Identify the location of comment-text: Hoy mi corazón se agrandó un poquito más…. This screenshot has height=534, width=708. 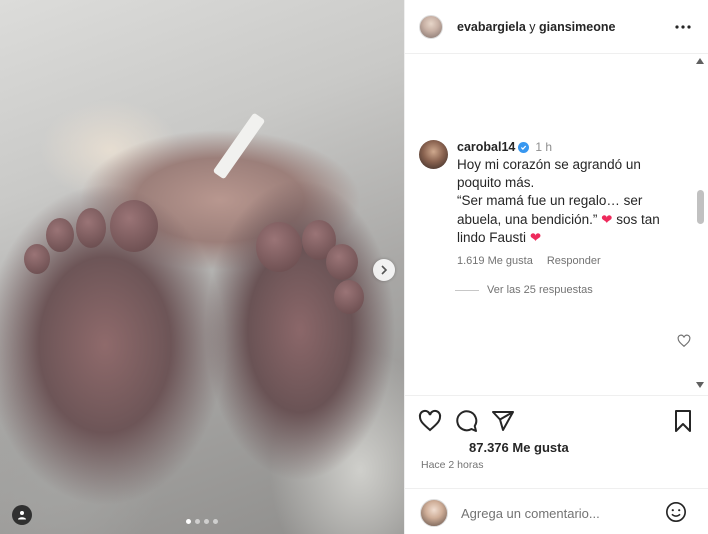
(565, 201).